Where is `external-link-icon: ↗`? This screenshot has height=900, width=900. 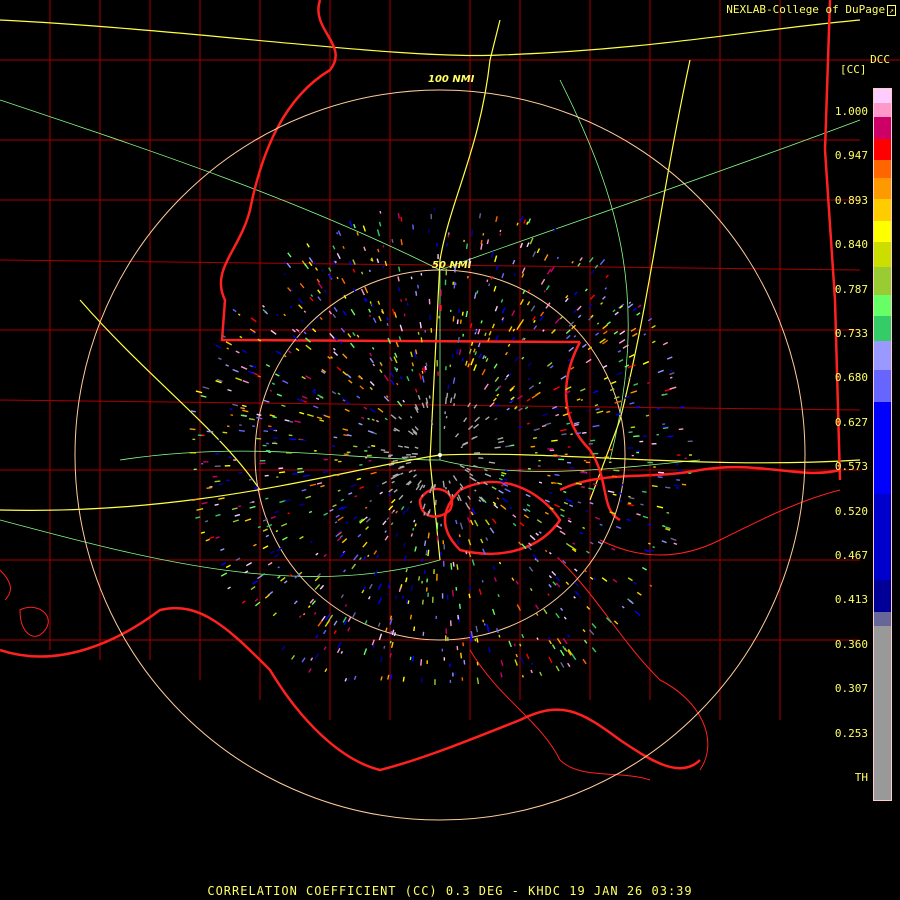
external-link-icon: ↗ is located at coordinates (891, 10).